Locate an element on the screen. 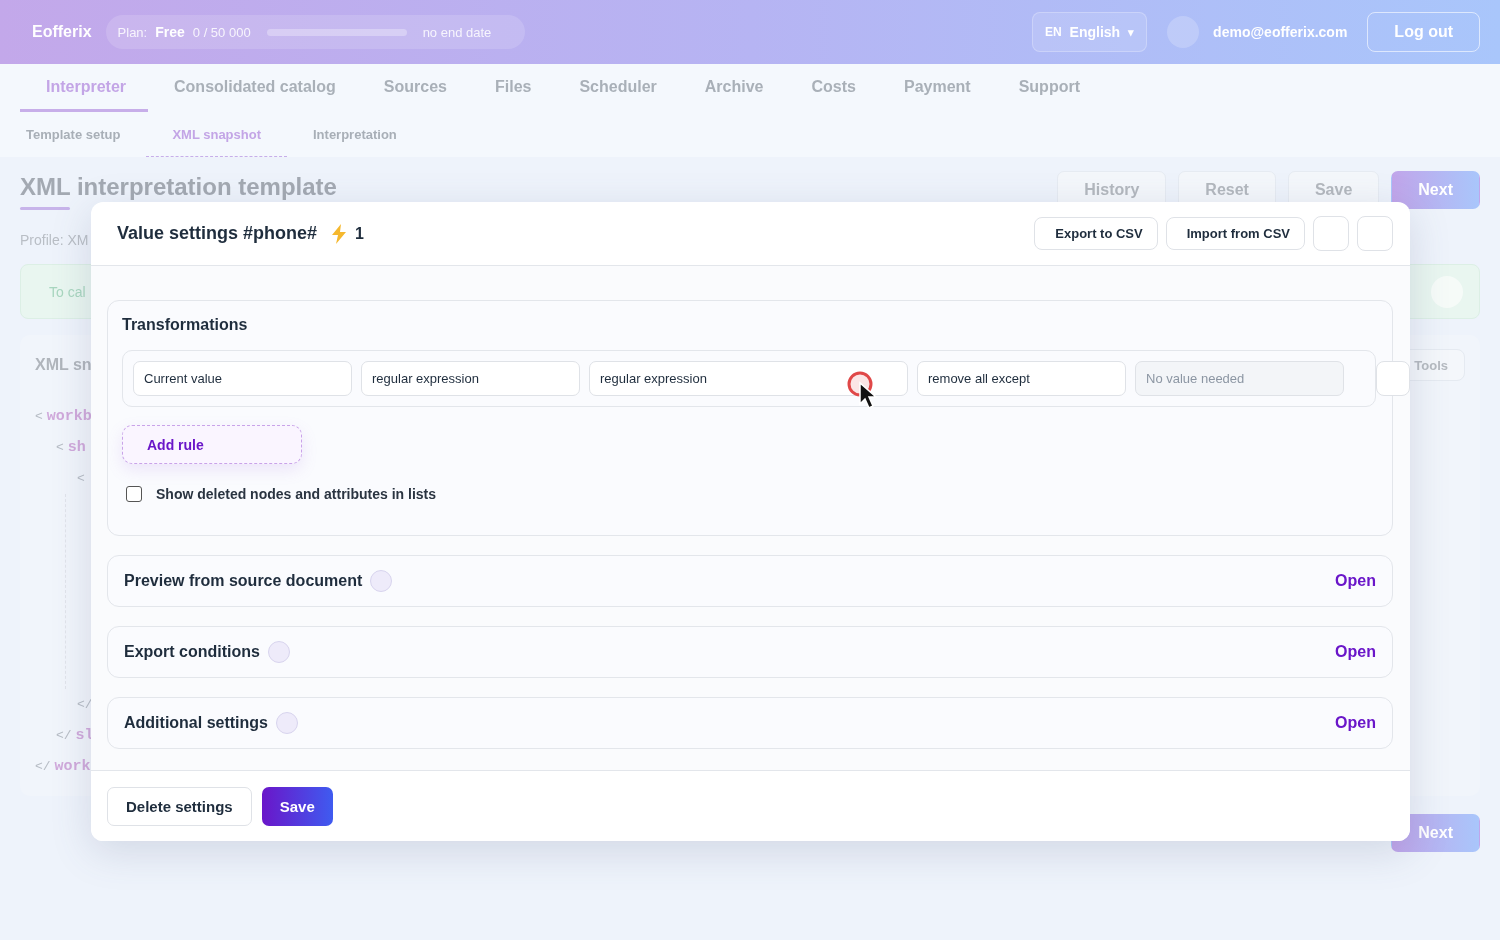 Image resolution: width=1500 pixels, height=940 pixels. plan-usage: 0 / 50 000 is located at coordinates (221, 32).